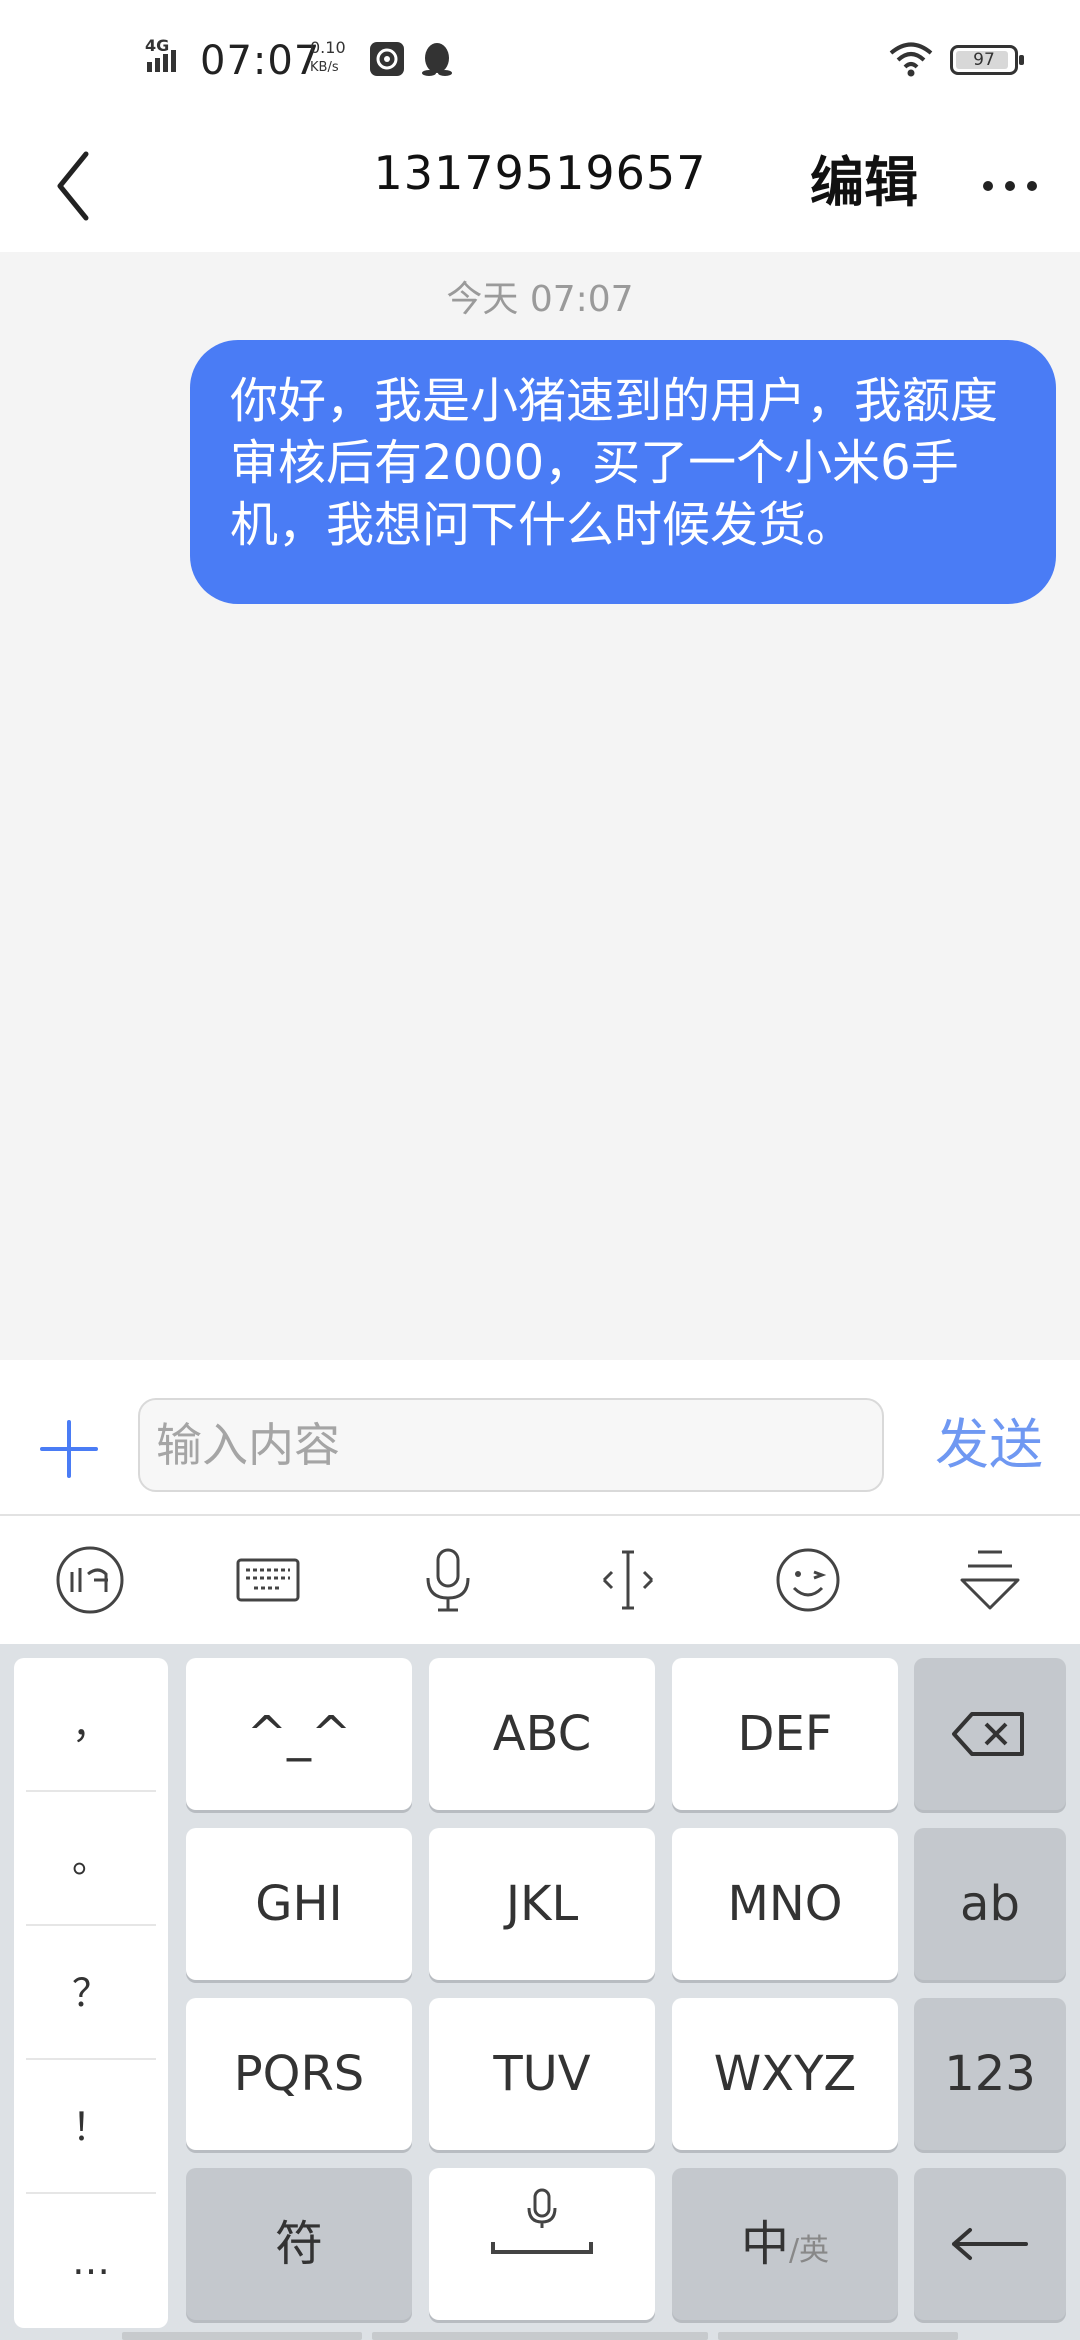 Image resolution: width=1080 pixels, height=2340 pixels. I want to click on key-abc: ABC, so click(542, 1734).